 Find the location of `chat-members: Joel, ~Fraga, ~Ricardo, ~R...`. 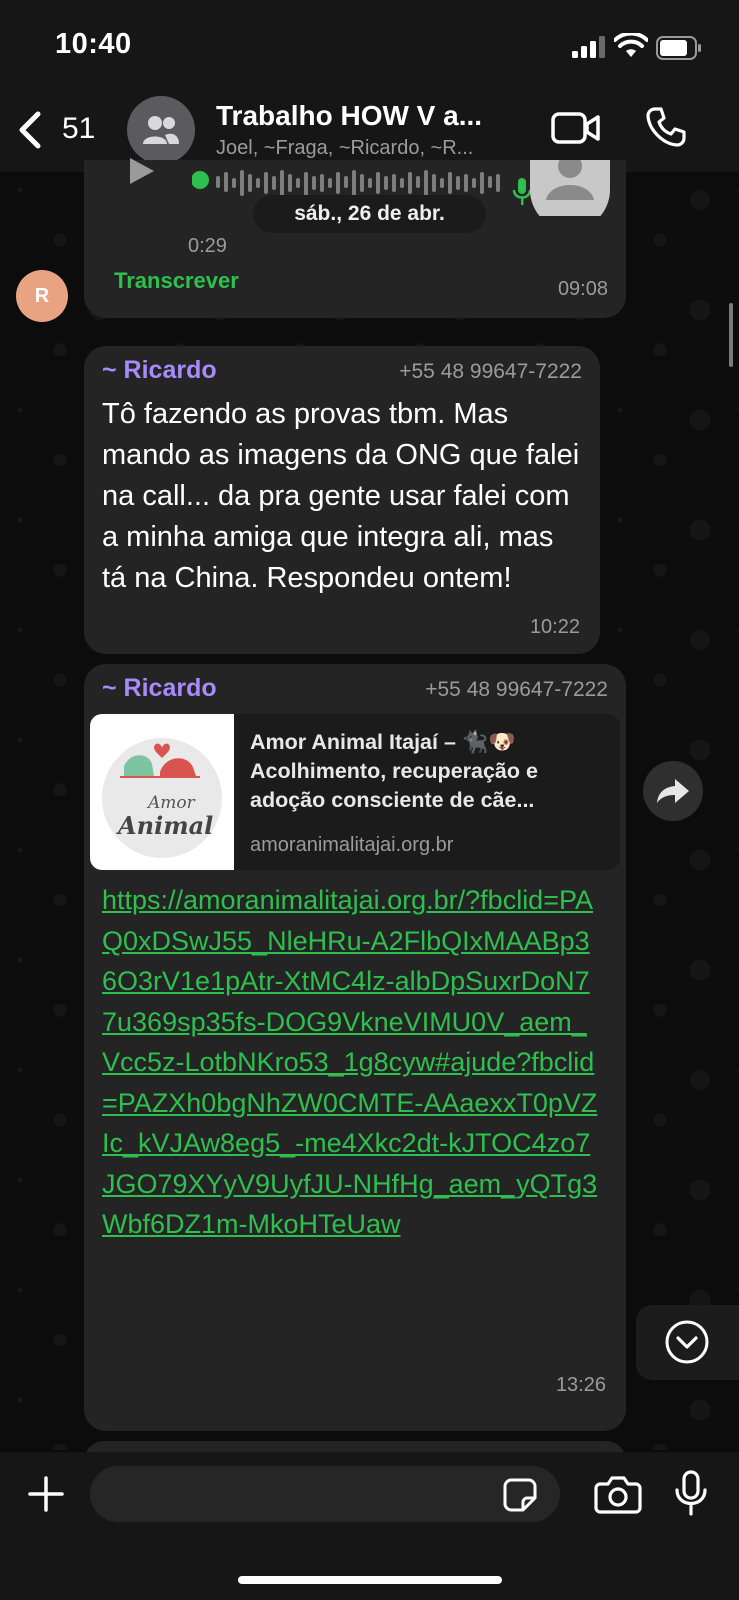

chat-members: Joel, ~Fraga, ~Ricardo, ~R... is located at coordinates (344, 148).